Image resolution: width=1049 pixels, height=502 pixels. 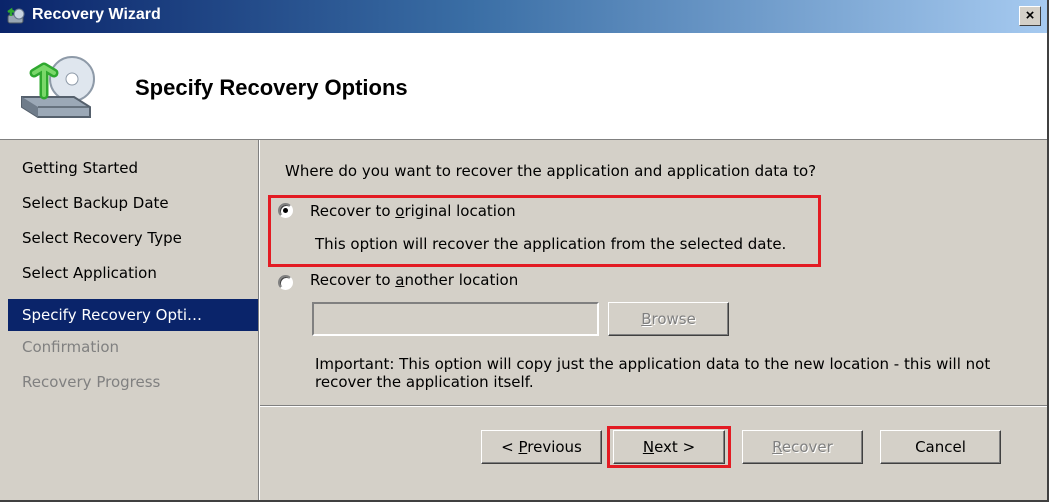 What do you see at coordinates (669, 447) in the screenshot?
I see `highlight-next-button` at bounding box center [669, 447].